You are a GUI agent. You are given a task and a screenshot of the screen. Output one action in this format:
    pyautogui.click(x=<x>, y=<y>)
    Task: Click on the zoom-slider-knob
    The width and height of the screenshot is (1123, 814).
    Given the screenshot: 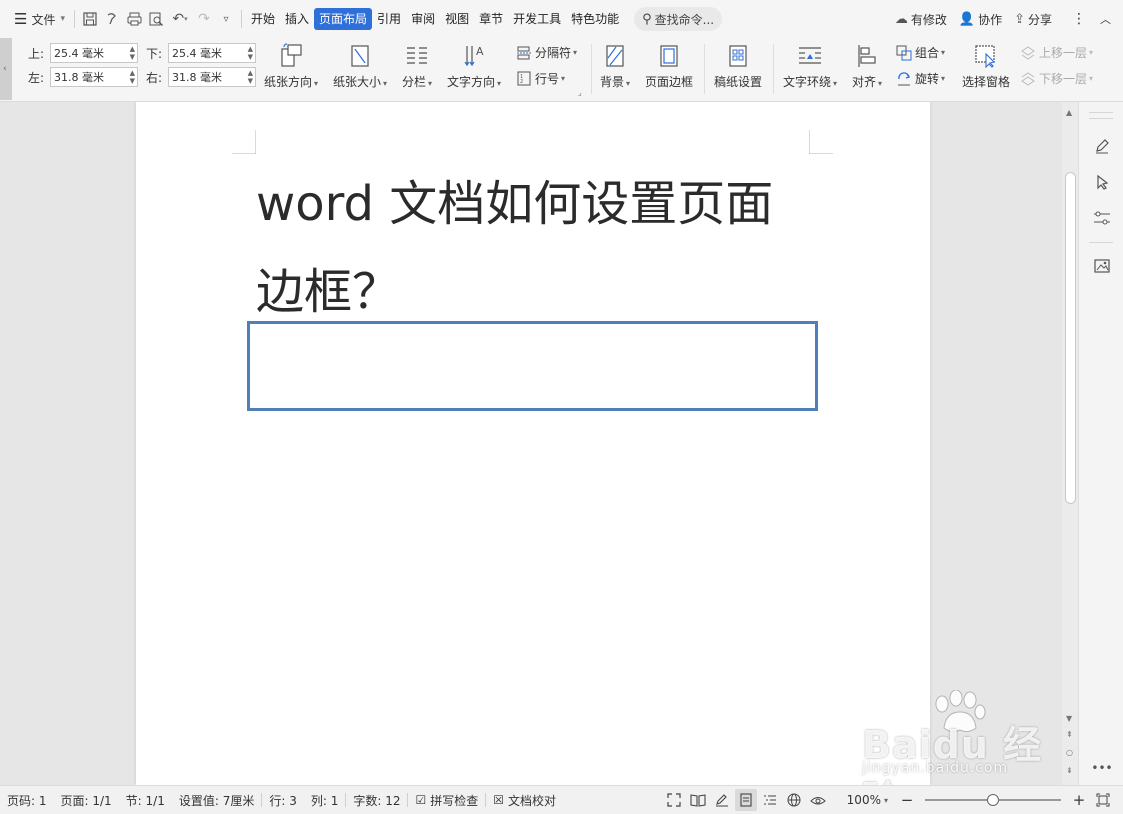 What is the action you would take?
    pyautogui.click(x=993, y=800)
    